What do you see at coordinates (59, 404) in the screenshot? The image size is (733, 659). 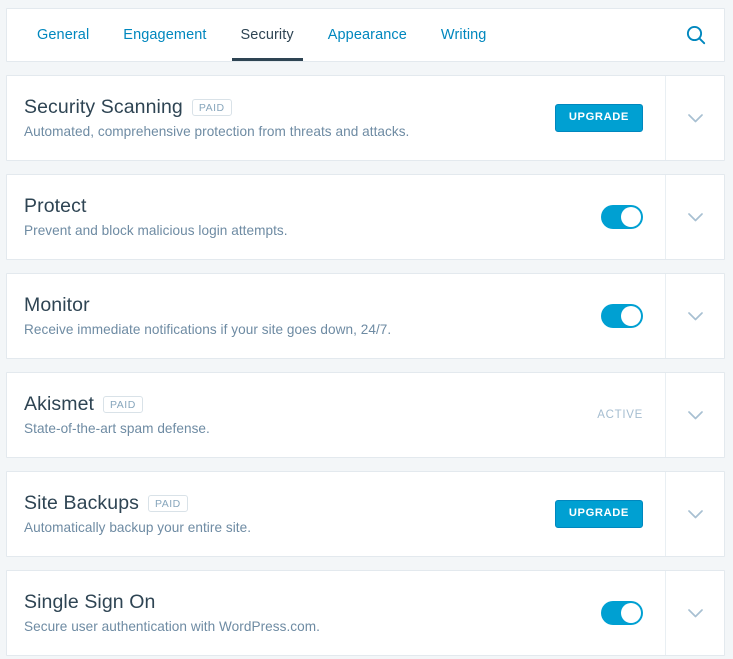 I see `card-title: Akismet` at bounding box center [59, 404].